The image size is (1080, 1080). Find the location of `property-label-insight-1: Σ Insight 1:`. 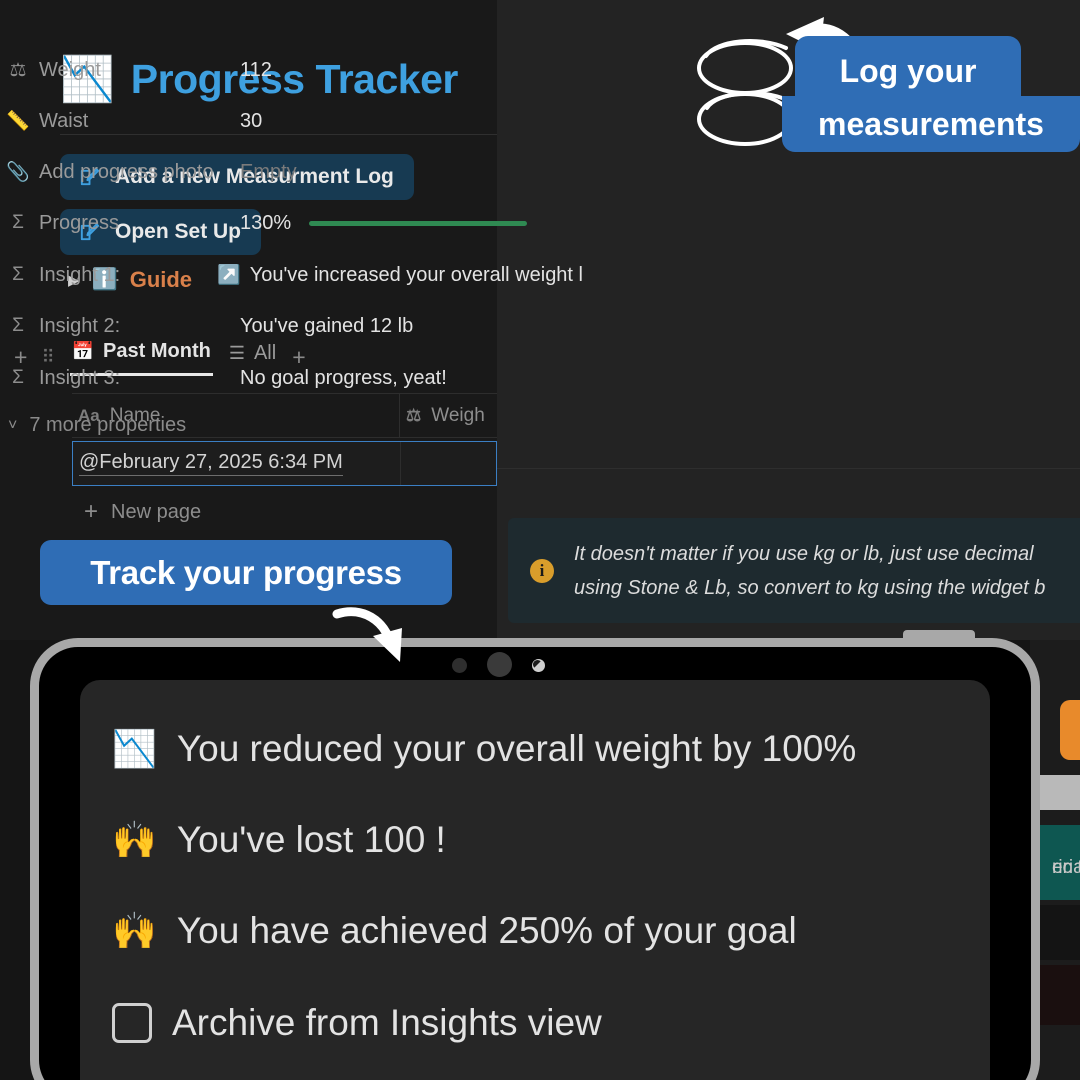

property-label-insight-1: Σ Insight 1: is located at coordinates (112, 275).